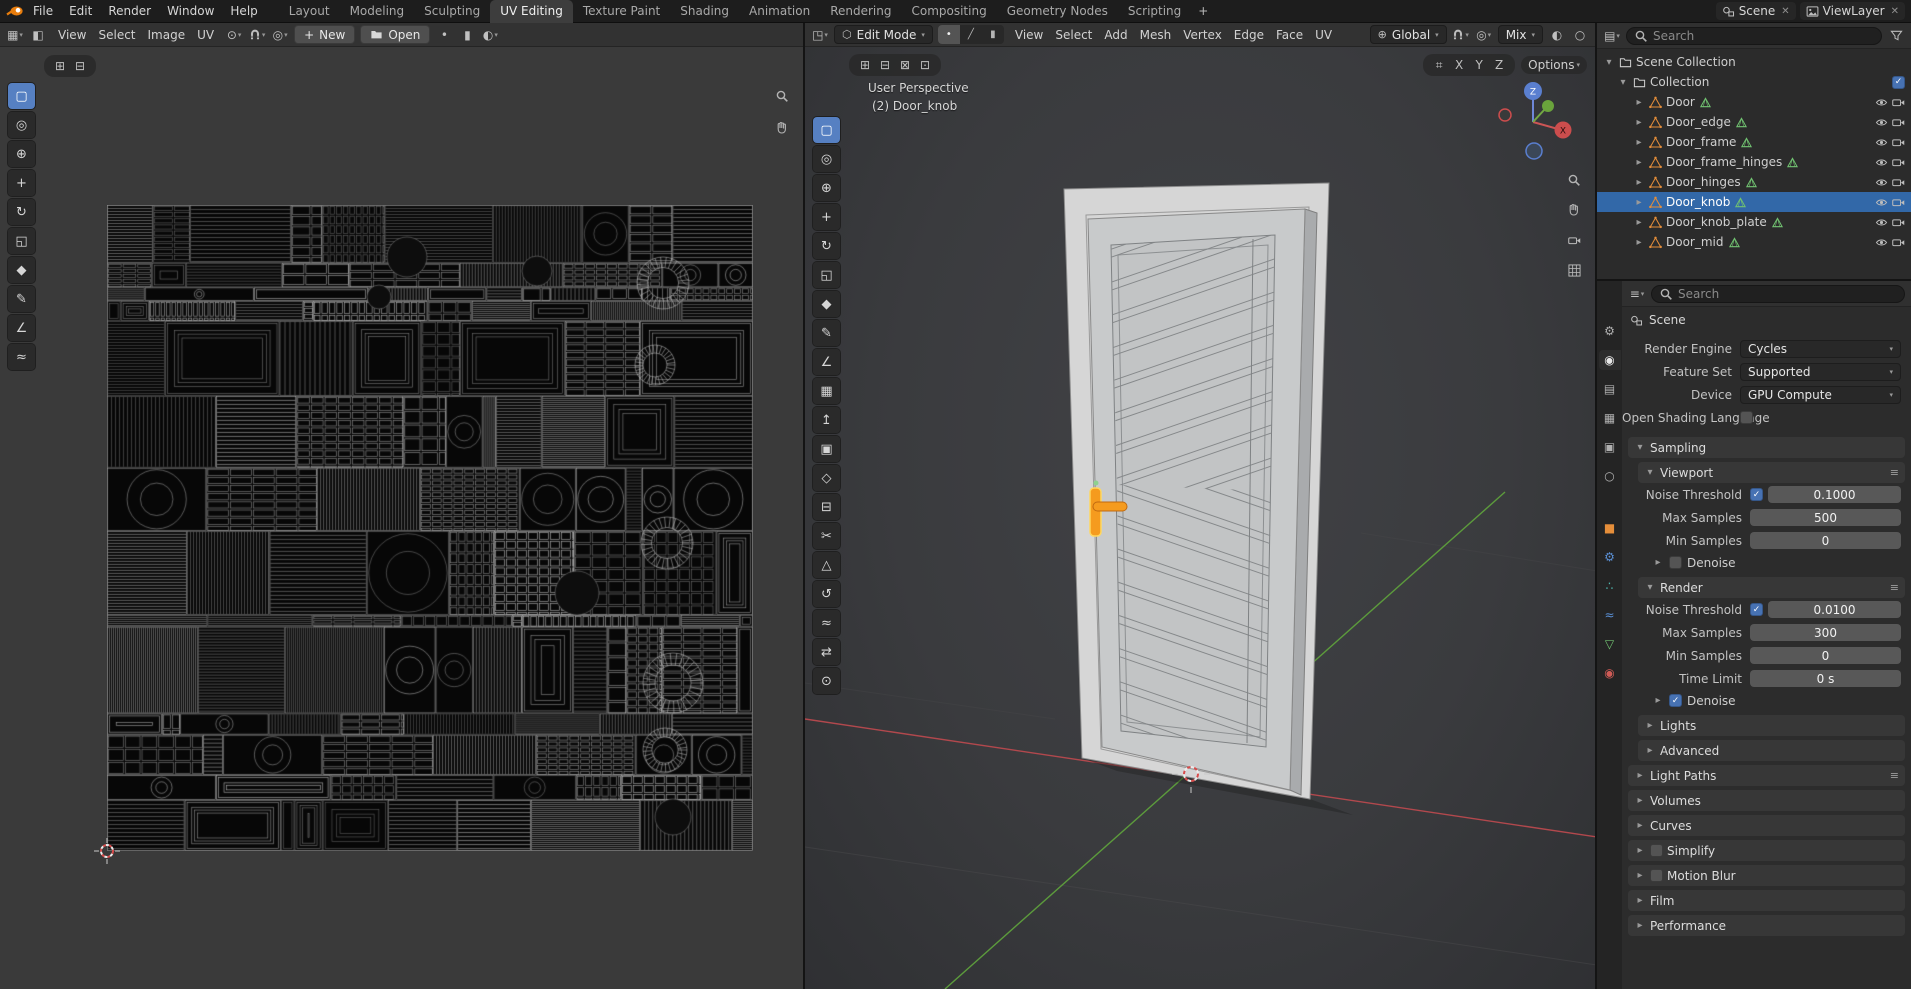 Image resolution: width=1911 pixels, height=989 pixels. What do you see at coordinates (1154, 11) in the screenshot?
I see `workspace-tab-scripting: Scripting` at bounding box center [1154, 11].